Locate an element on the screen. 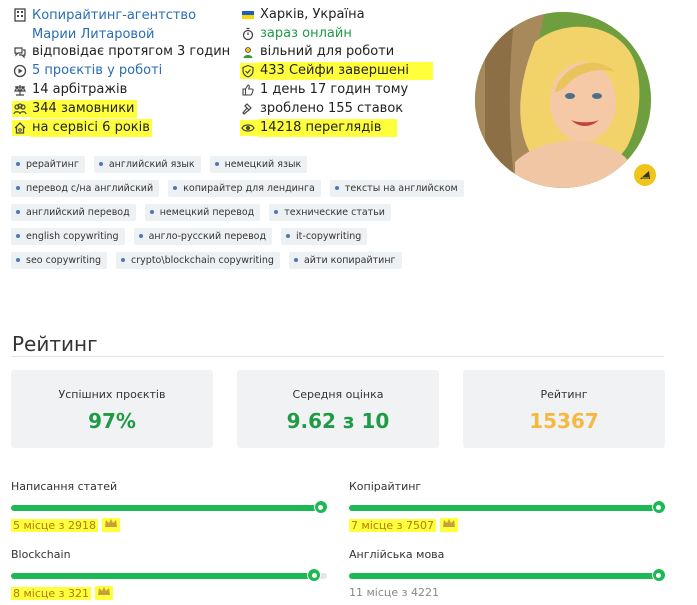 The width and height of the screenshot is (697, 605). skill-copywriting: Копірайтинг 7 місце з 7507 is located at coordinates (507, 506).